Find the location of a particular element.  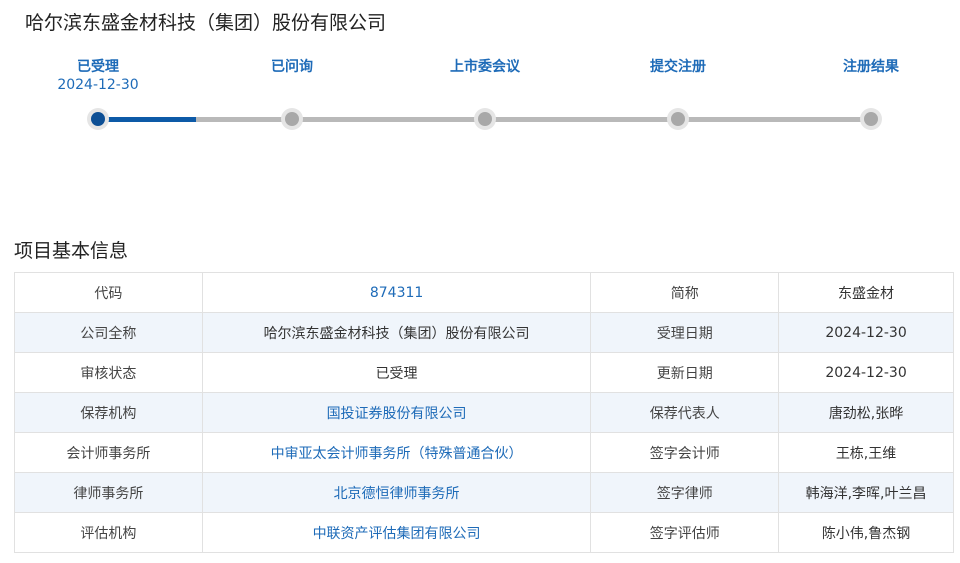

step-dot-submit-registration is located at coordinates (678, 119).